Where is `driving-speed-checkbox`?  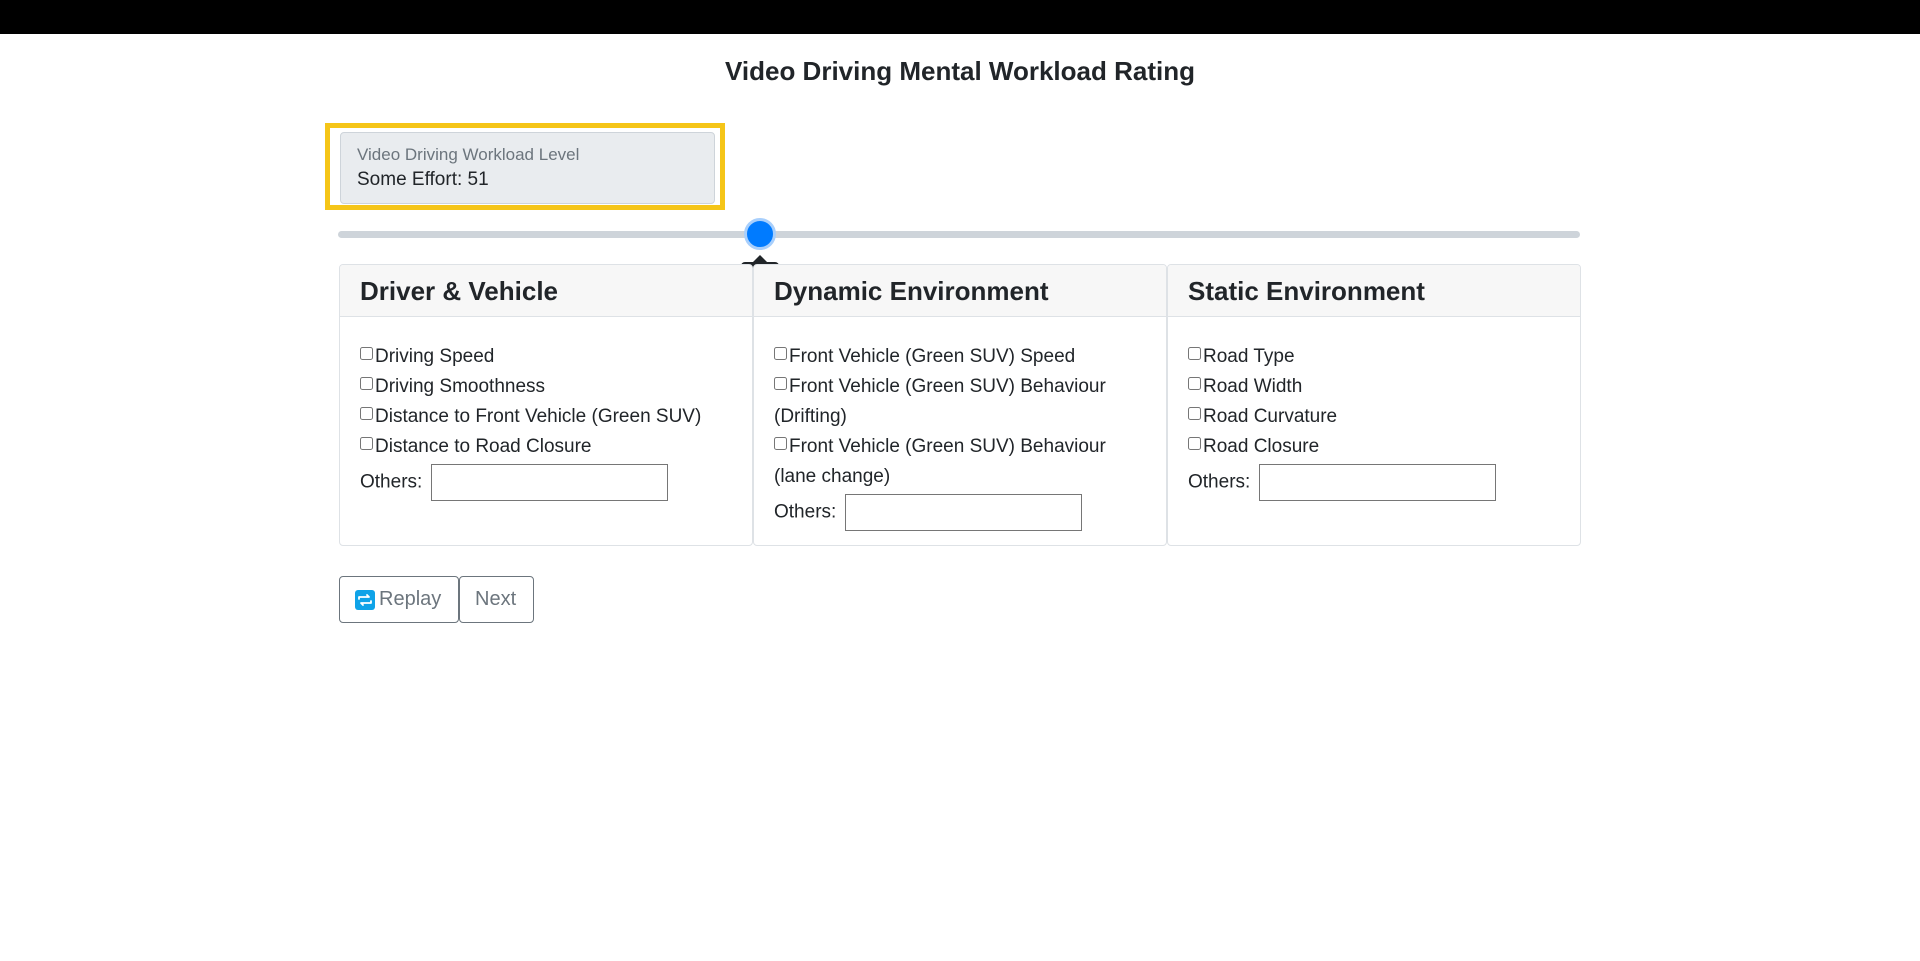 driving-speed-checkbox is located at coordinates (366, 353).